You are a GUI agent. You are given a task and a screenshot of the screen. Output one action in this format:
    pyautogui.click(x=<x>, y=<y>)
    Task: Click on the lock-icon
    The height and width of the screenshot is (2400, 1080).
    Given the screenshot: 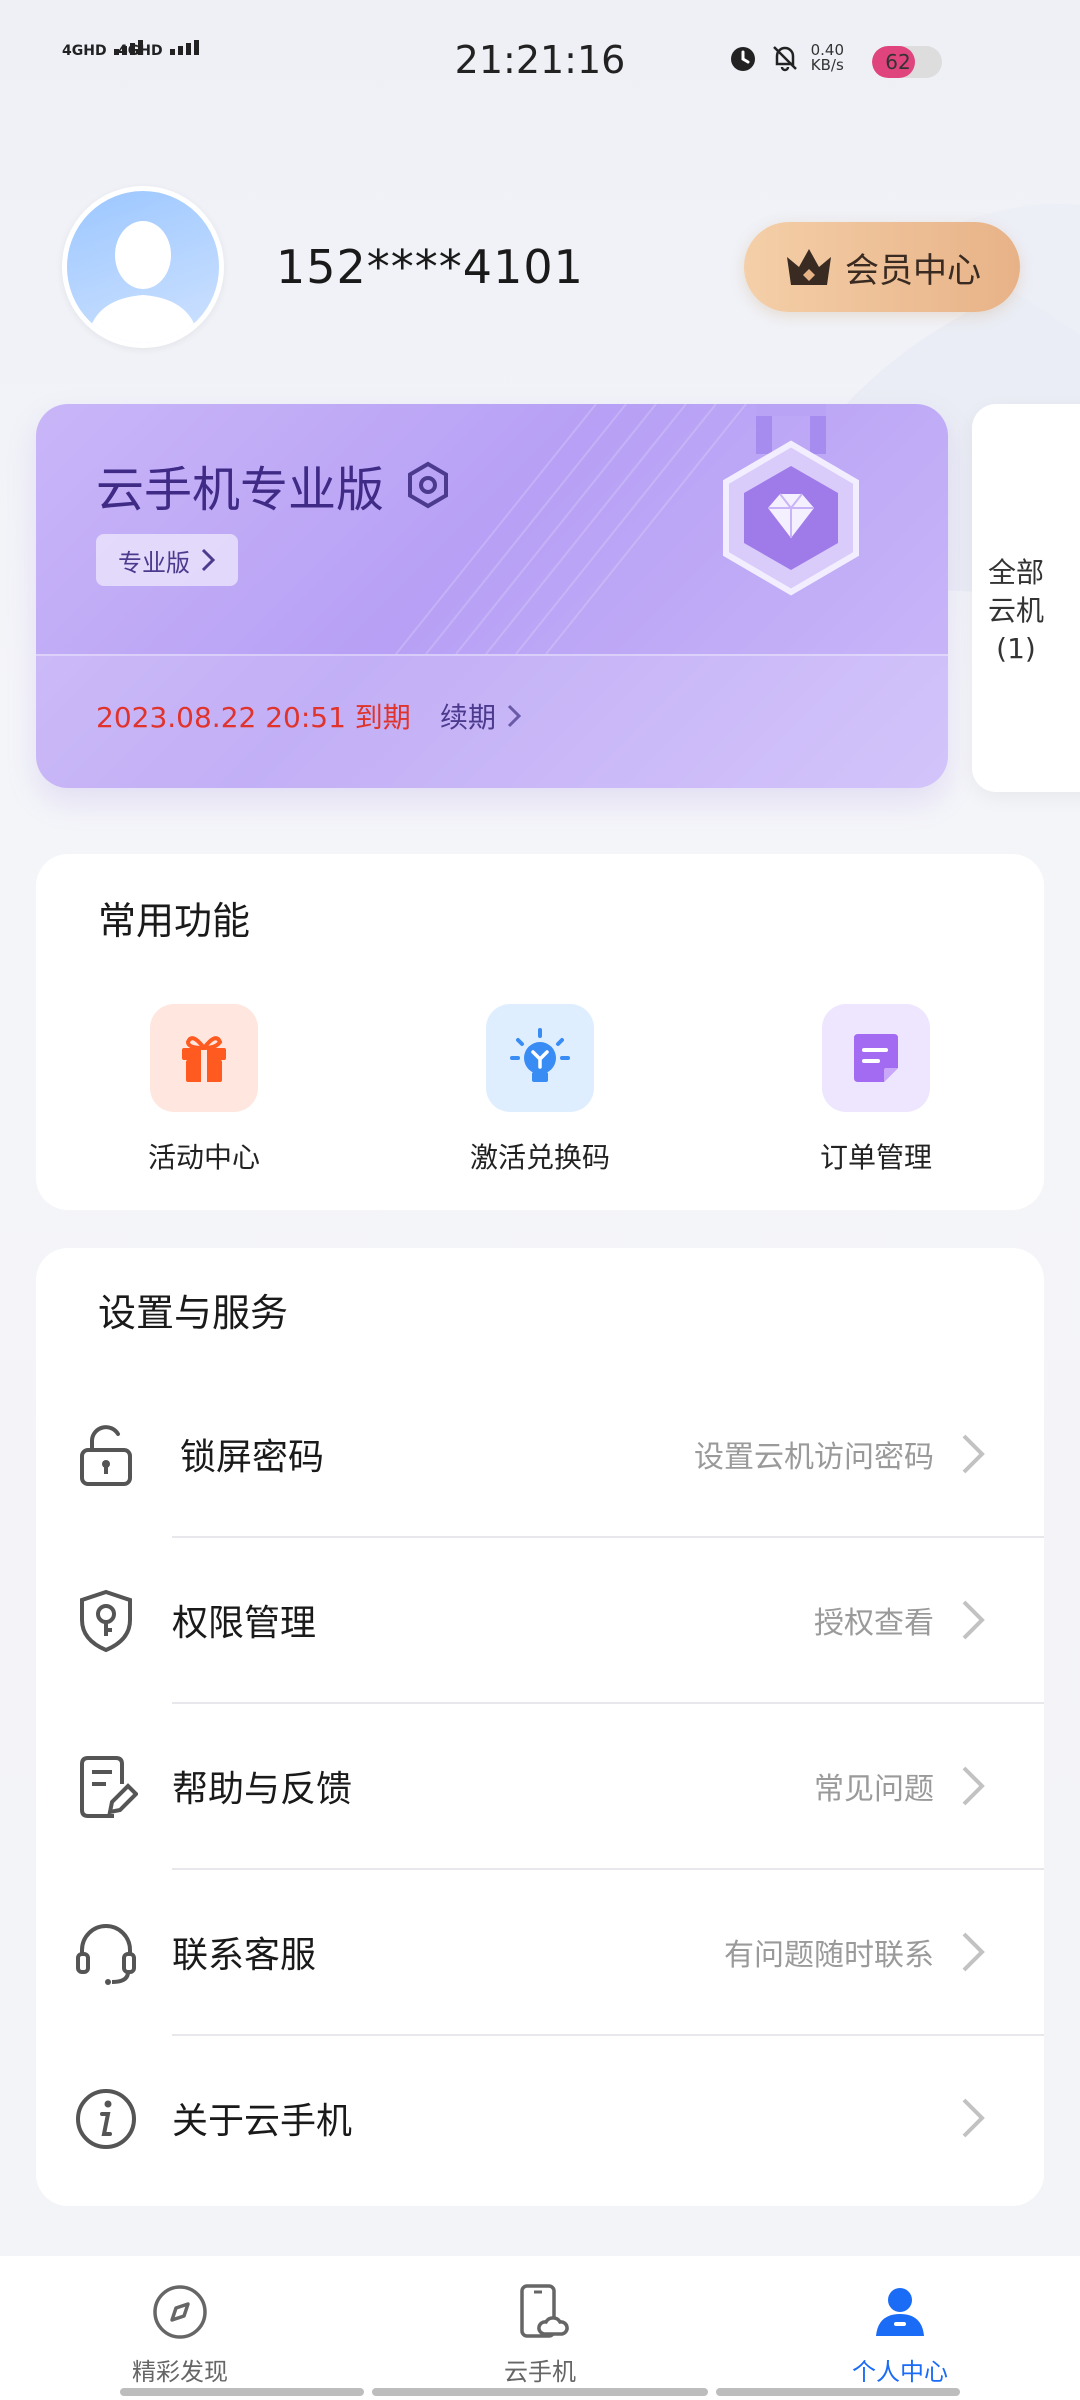 What is the action you would take?
    pyautogui.click(x=106, y=1455)
    